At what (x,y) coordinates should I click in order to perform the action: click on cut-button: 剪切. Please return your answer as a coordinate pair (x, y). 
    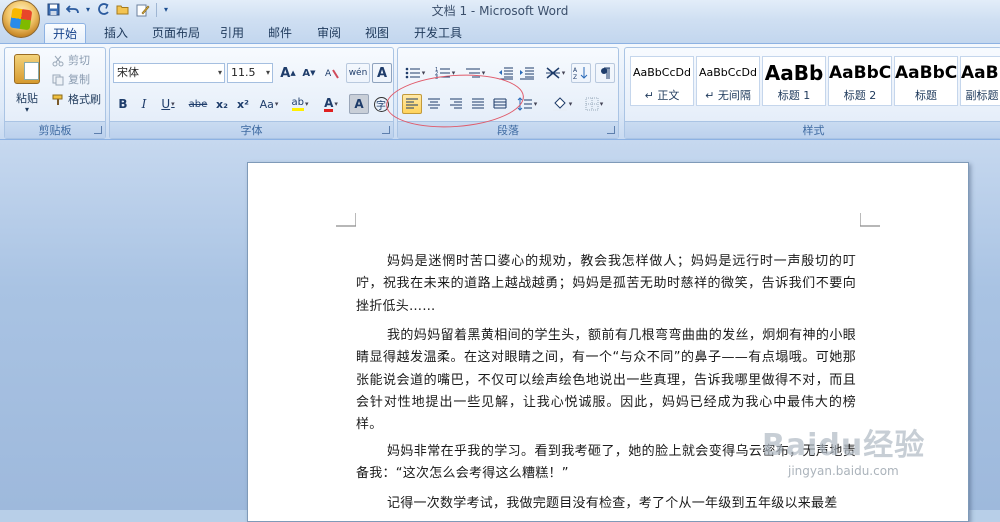
    Looking at the image, I should click on (70, 61).